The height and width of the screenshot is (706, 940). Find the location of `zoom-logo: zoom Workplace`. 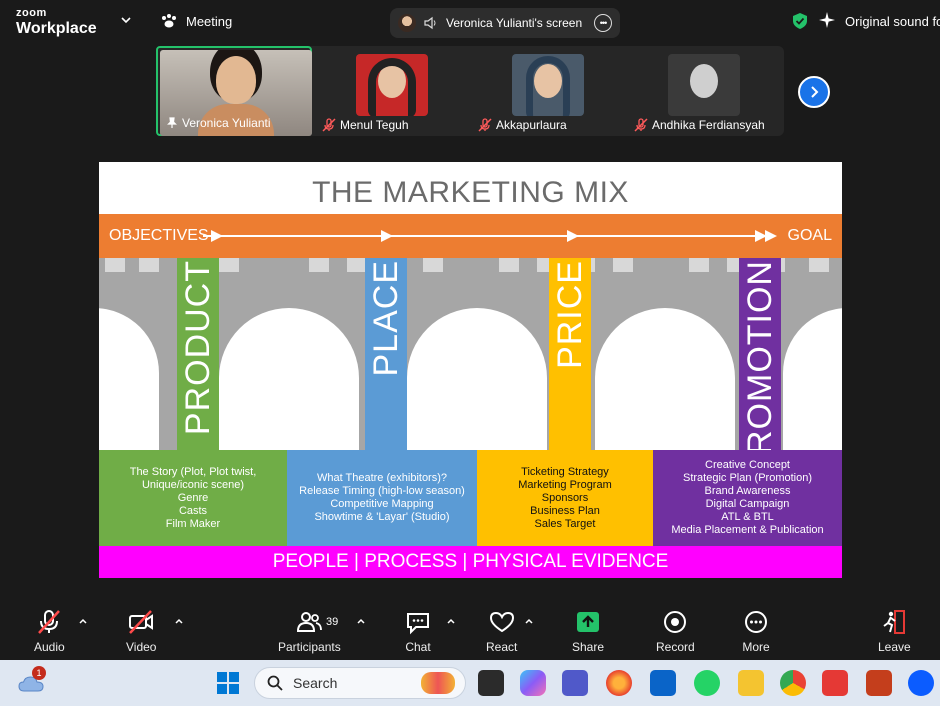

zoom-logo: zoom Workplace is located at coordinates (56, 22).